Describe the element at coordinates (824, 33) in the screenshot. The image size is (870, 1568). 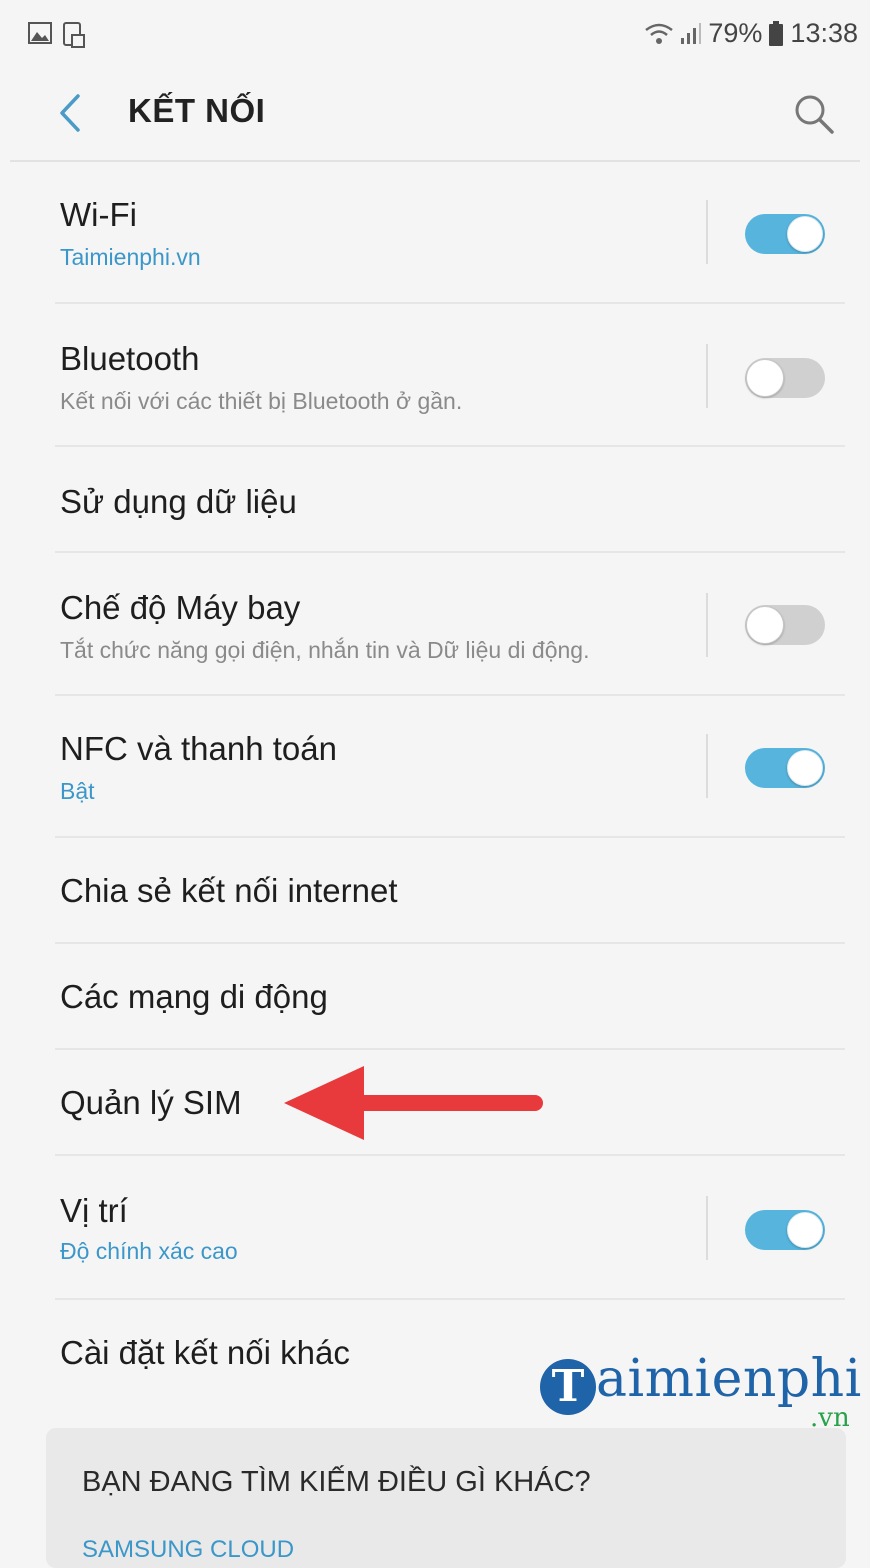
I see `clock: 13:38` at that location.